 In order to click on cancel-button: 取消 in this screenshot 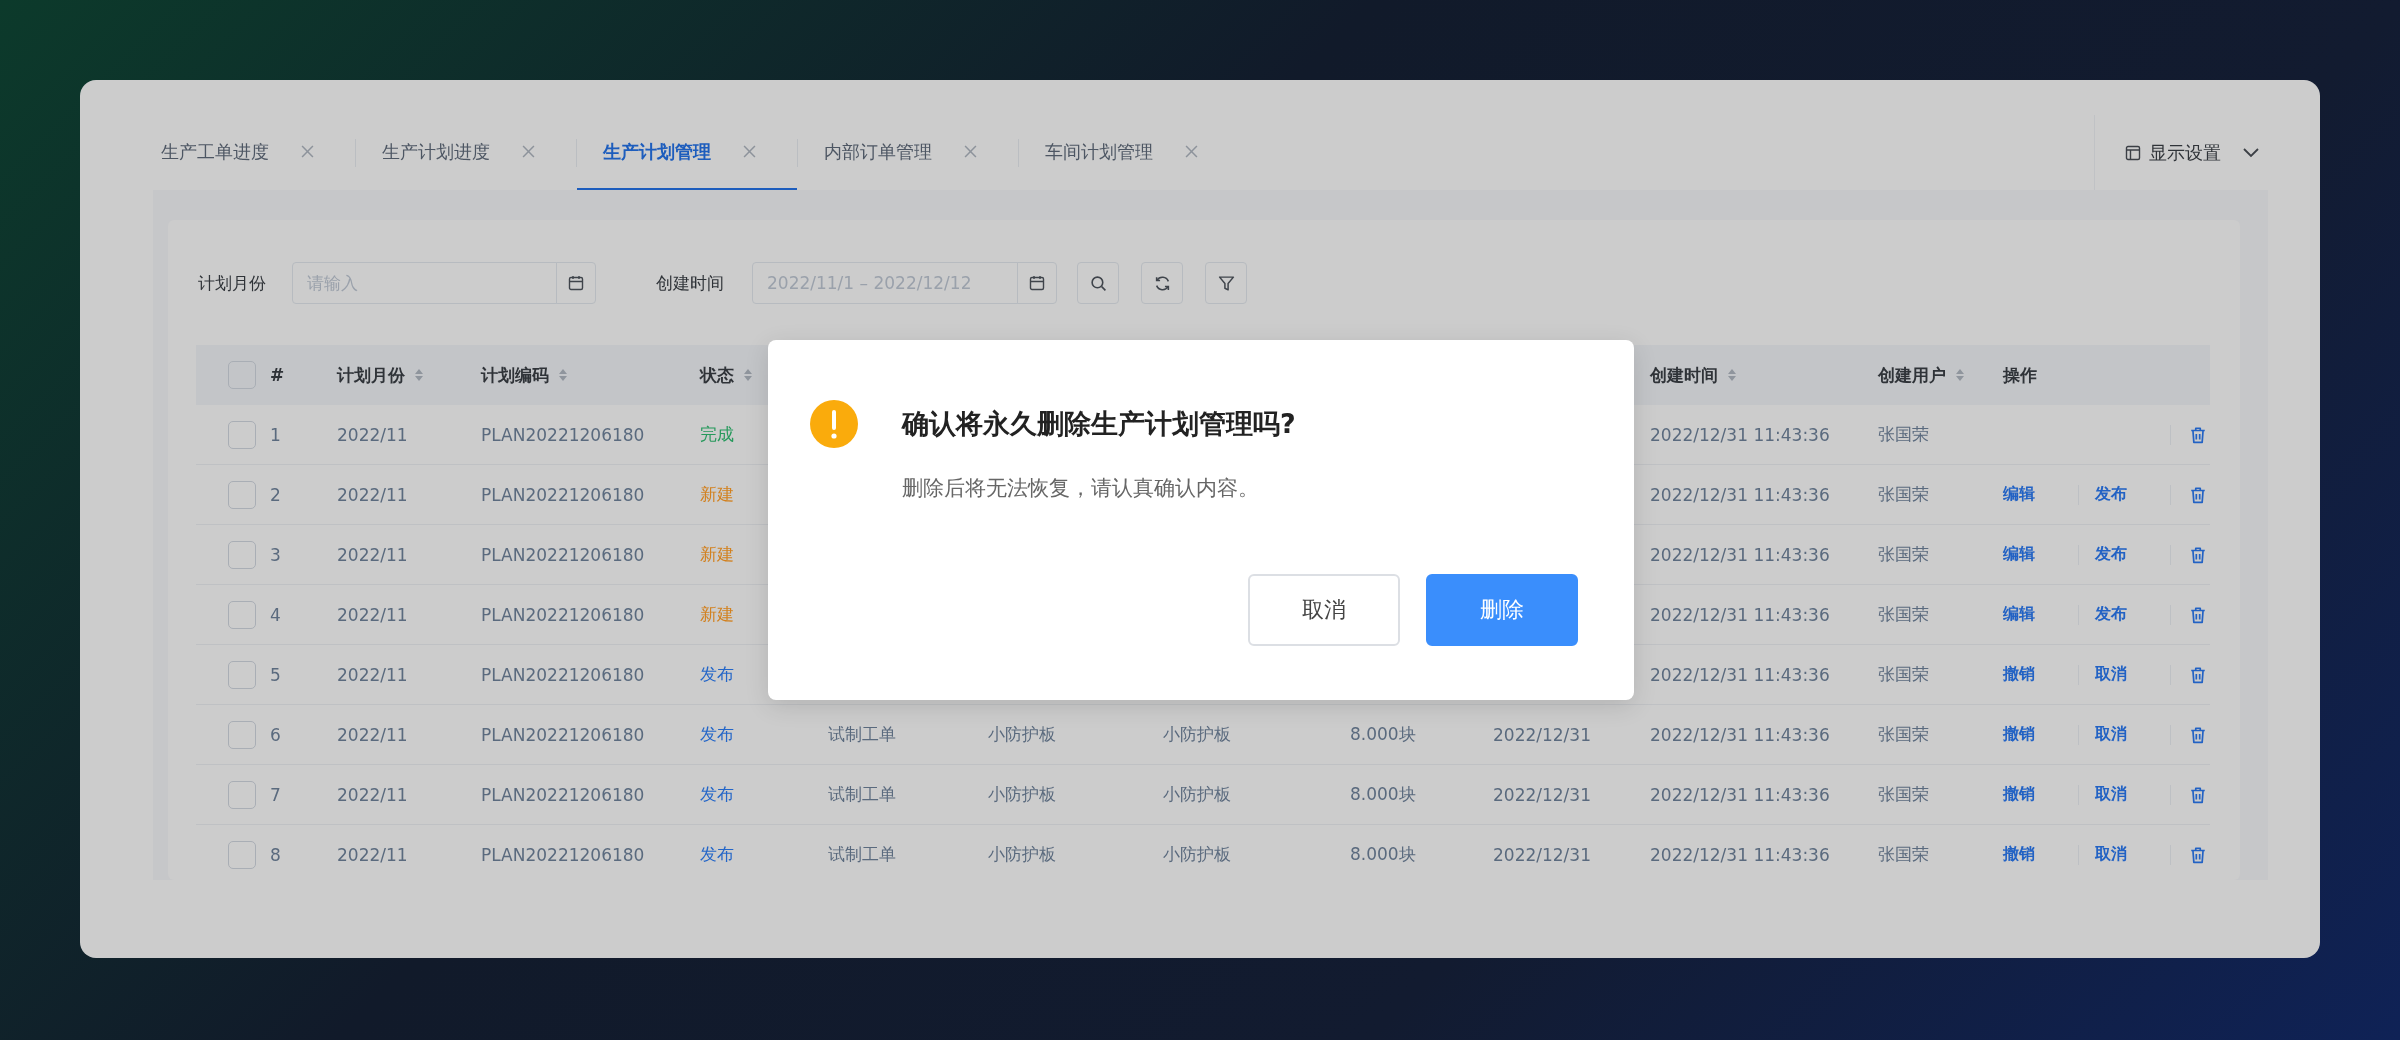, I will do `click(1324, 610)`.